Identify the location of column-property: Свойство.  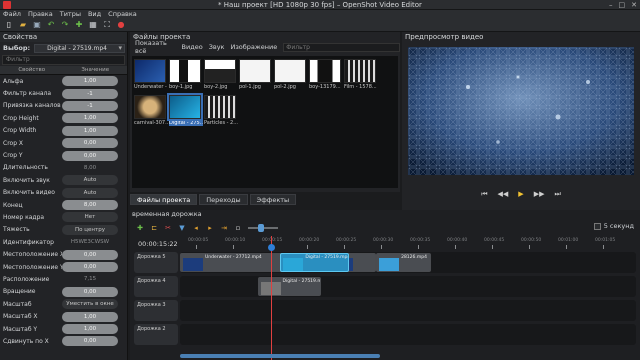
(32, 70).